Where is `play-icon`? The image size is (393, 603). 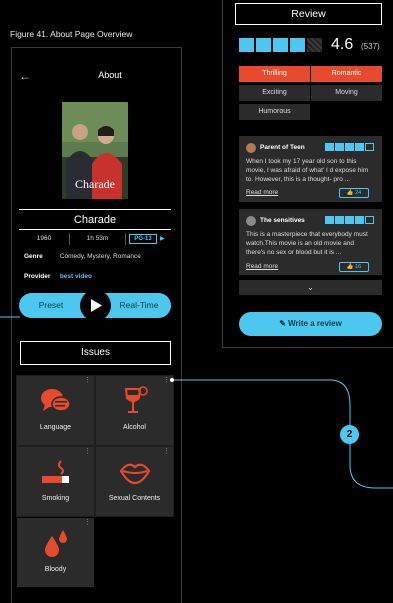
play-icon is located at coordinates (96, 305).